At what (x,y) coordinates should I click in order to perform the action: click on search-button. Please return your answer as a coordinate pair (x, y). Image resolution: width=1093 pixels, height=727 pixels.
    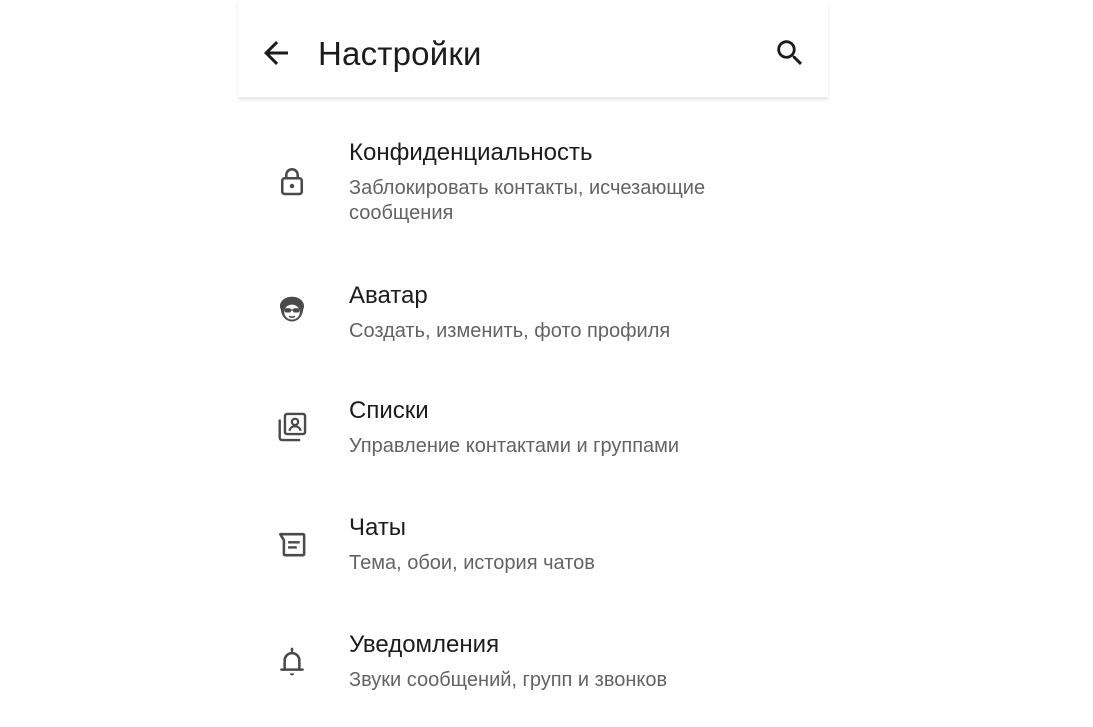
    Looking at the image, I should click on (790, 53).